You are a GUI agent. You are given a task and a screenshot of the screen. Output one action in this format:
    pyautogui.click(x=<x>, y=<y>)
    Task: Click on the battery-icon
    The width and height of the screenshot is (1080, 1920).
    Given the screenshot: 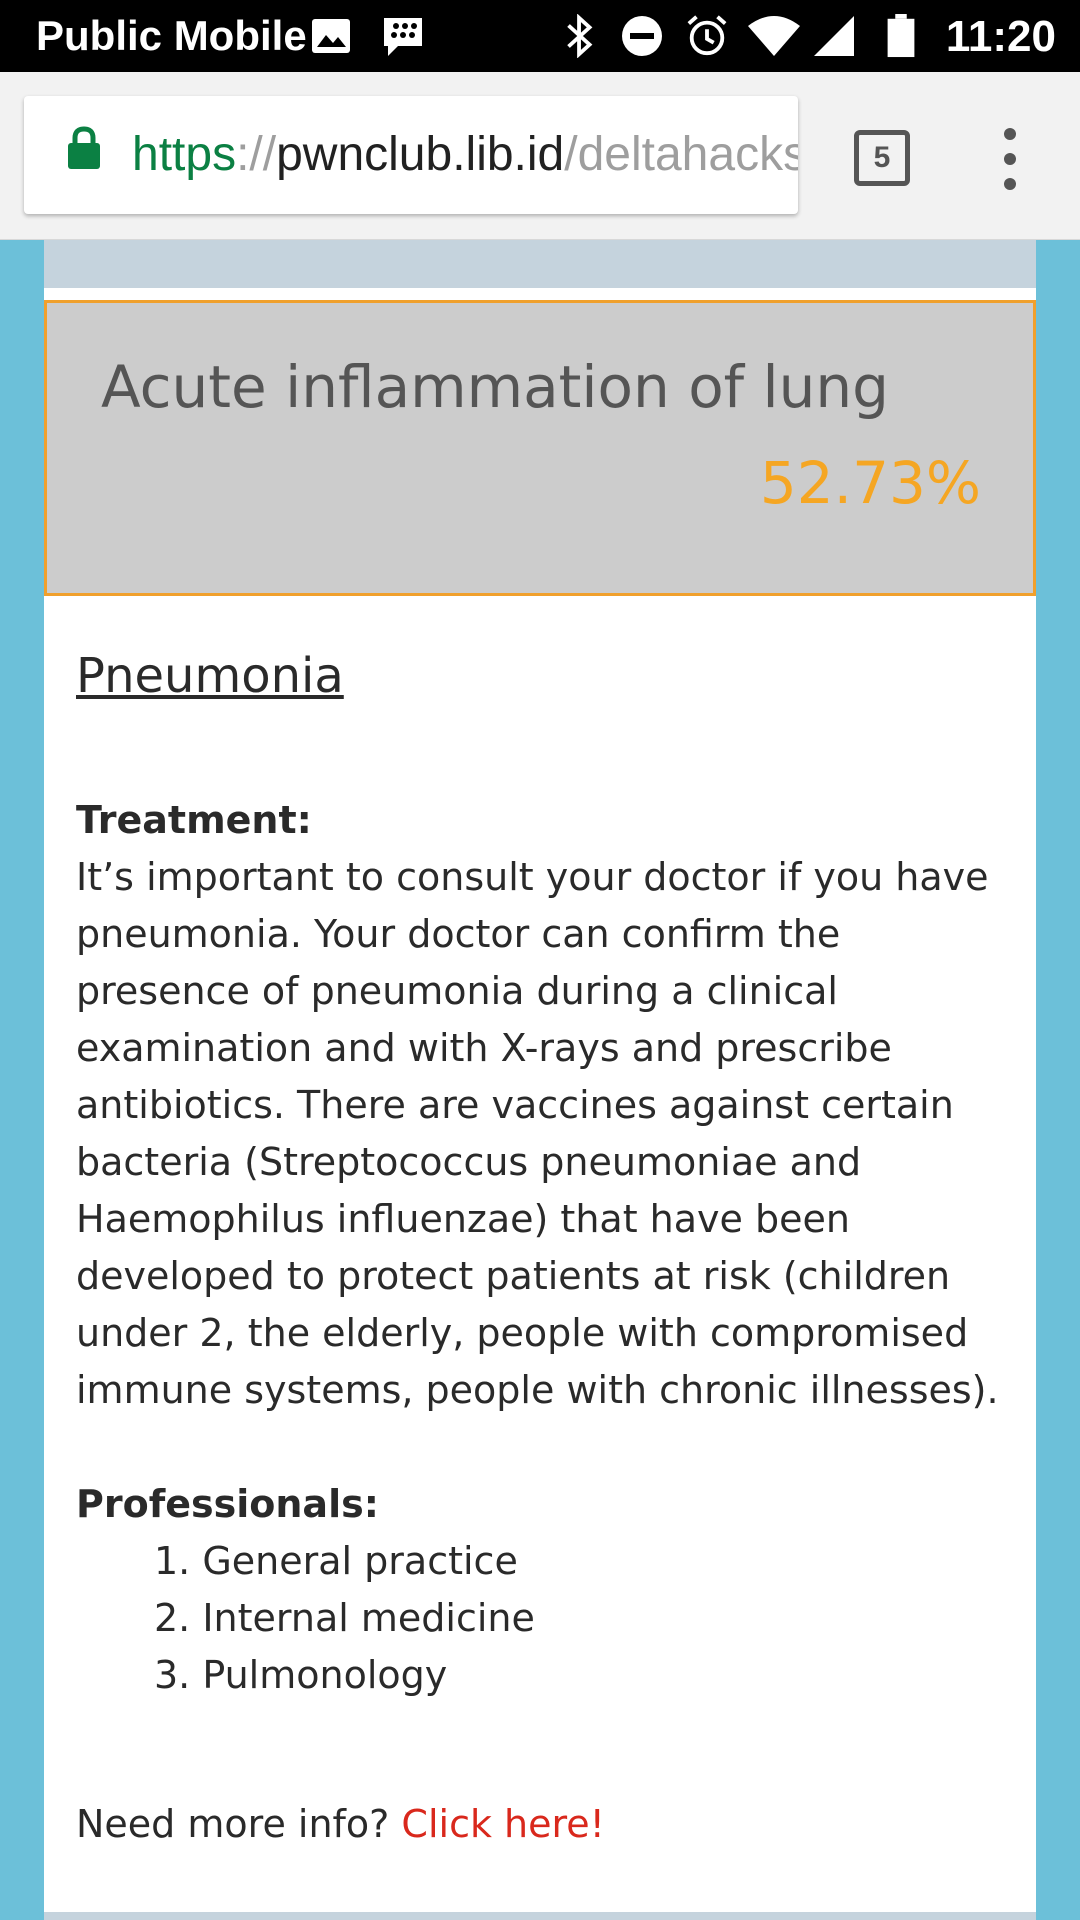 What is the action you would take?
    pyautogui.click(x=901, y=36)
    